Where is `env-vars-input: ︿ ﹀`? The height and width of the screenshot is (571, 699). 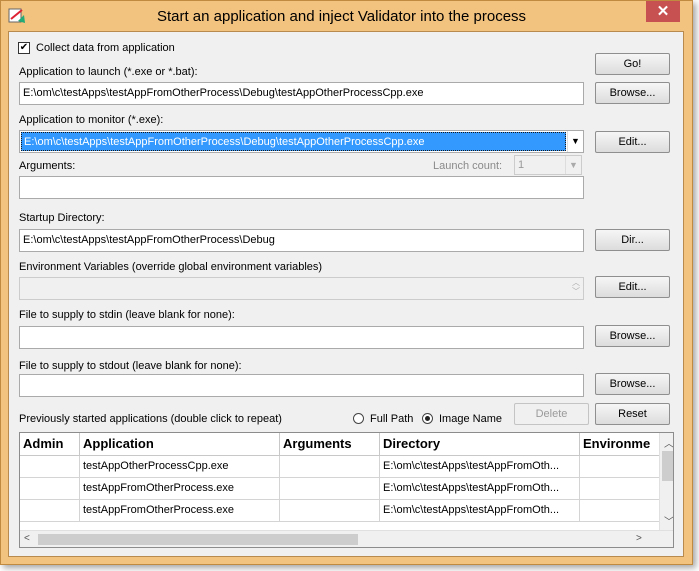
env-vars-input: ︿ ﹀ is located at coordinates (301, 288).